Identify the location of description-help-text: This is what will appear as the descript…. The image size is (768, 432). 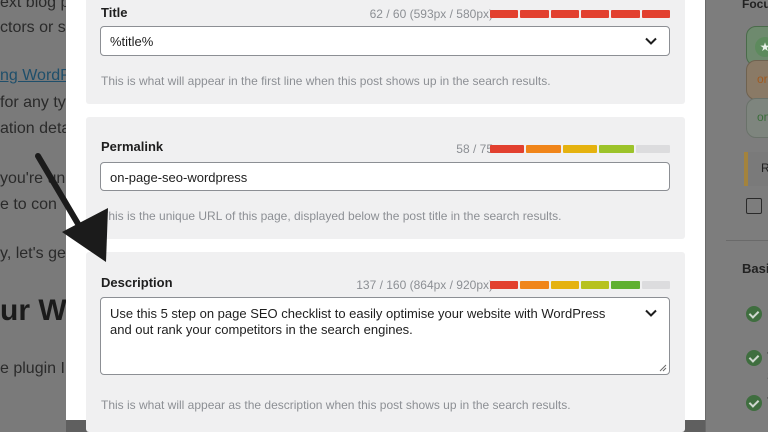
(336, 405).